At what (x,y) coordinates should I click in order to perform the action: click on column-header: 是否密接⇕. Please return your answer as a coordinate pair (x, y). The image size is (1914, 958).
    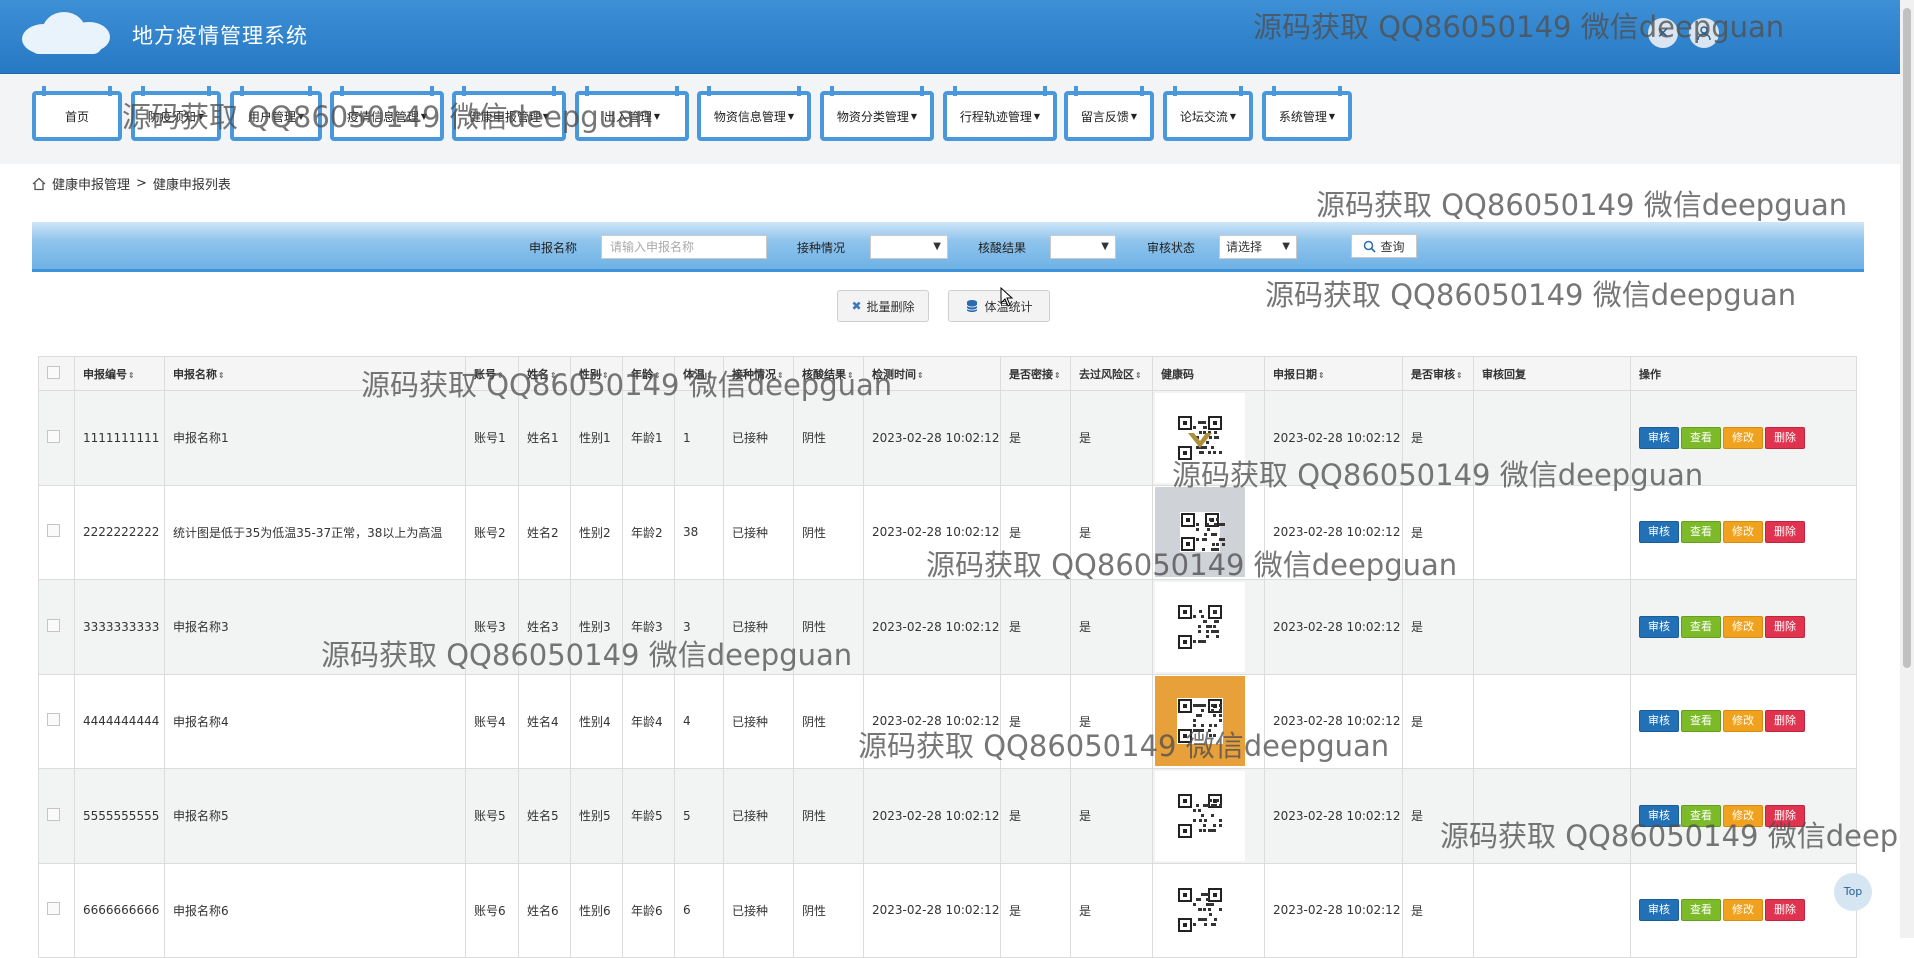
    Looking at the image, I should click on (1035, 373).